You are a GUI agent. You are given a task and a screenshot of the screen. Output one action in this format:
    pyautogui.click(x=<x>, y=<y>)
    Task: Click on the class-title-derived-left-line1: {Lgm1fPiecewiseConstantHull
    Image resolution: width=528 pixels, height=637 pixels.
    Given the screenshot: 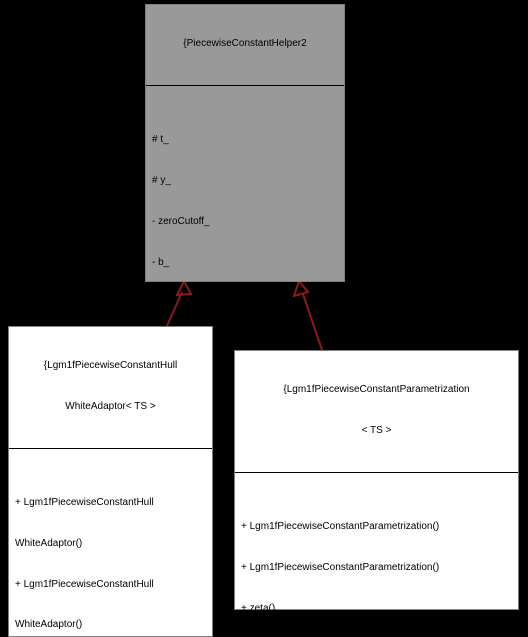 What is the action you would take?
    pyautogui.click(x=110, y=366)
    